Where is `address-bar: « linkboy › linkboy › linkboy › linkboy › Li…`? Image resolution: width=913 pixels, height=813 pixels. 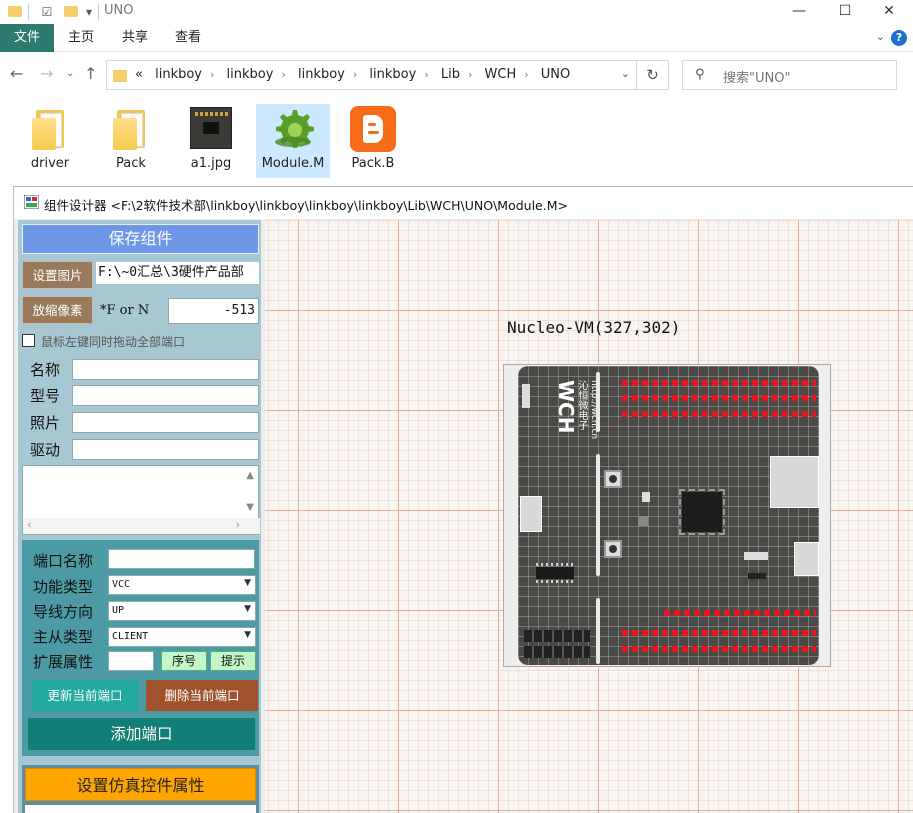
address-bar: « linkboy › linkboy › linkboy › linkboy › Li… is located at coordinates (387, 75).